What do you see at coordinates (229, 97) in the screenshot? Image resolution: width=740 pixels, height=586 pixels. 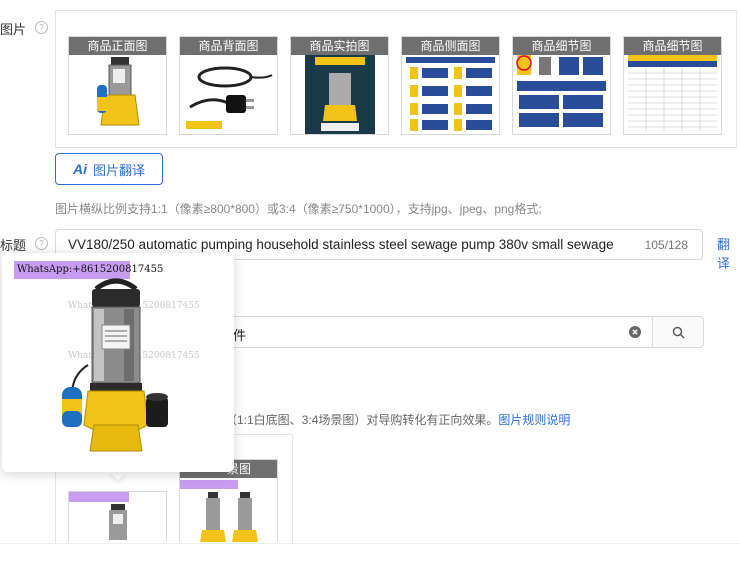 I see `cable-image` at bounding box center [229, 97].